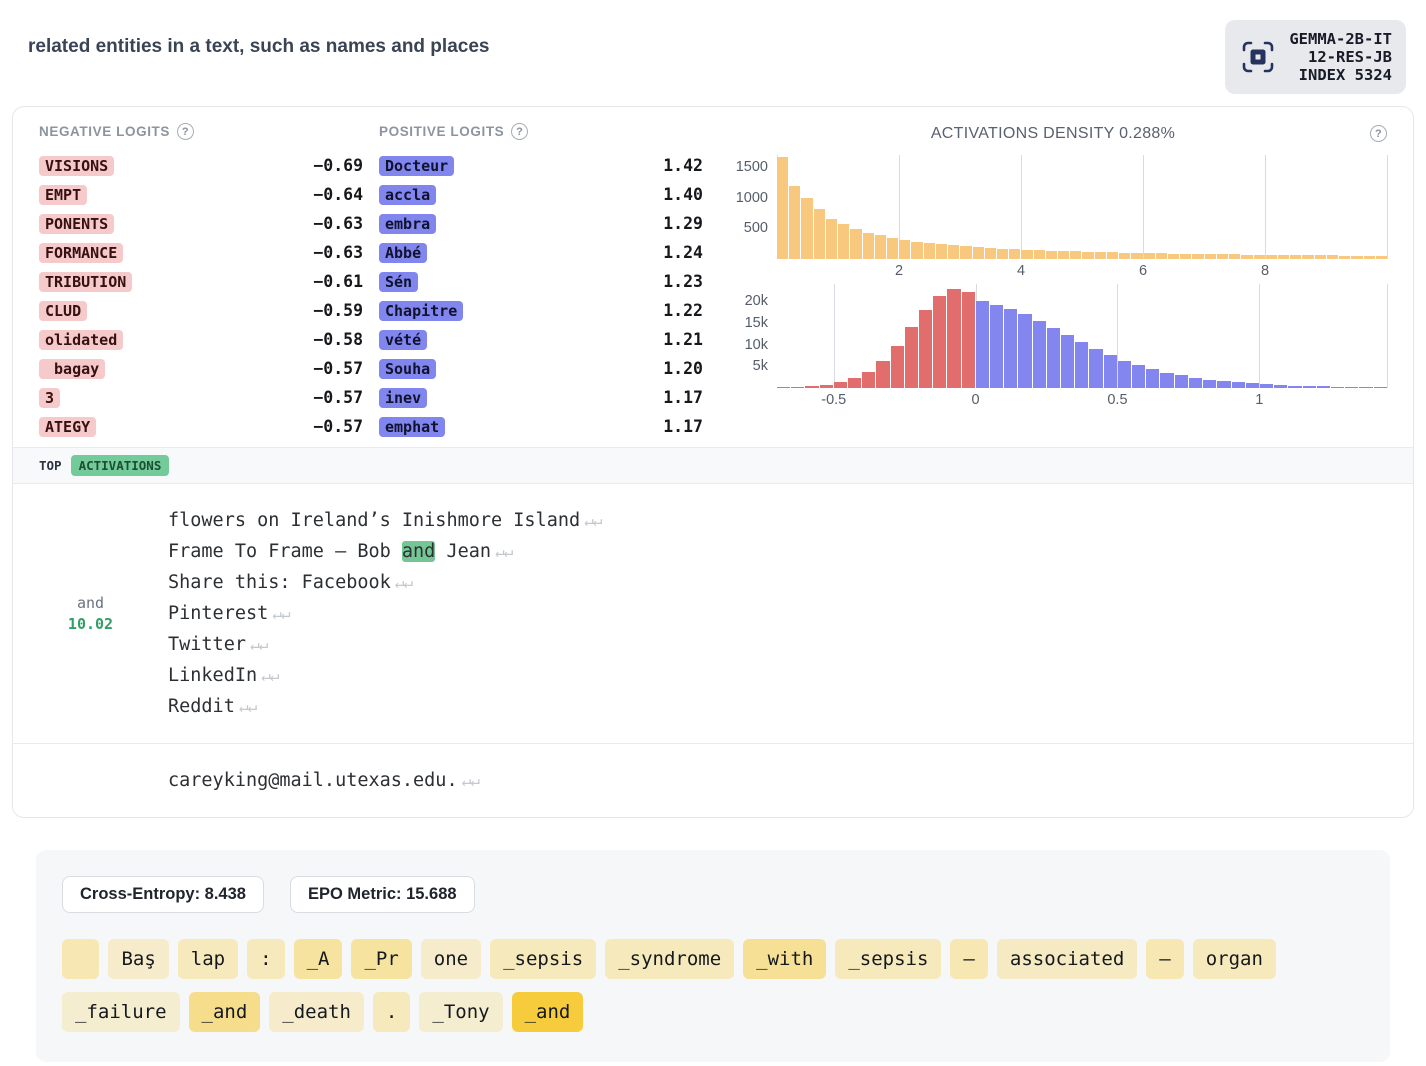 The image size is (1426, 1066). I want to click on negative-logit-row: bagay −0.57, so click(201, 368).